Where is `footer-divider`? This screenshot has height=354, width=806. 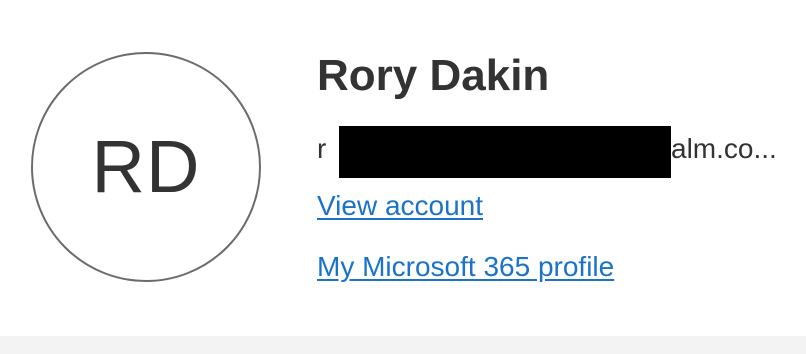
footer-divider is located at coordinates (403, 345).